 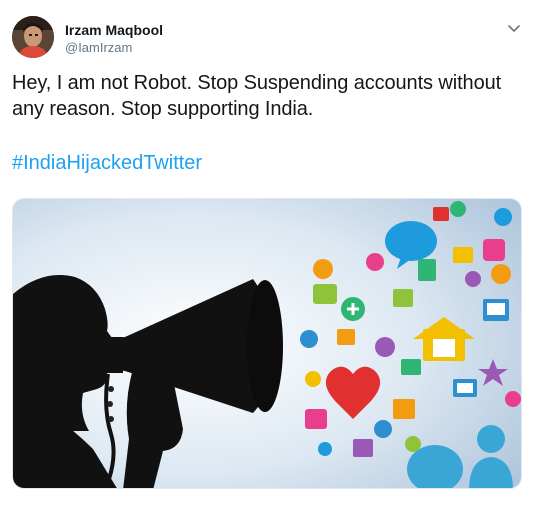 I want to click on chevron-down-icon, so click(x=514, y=28).